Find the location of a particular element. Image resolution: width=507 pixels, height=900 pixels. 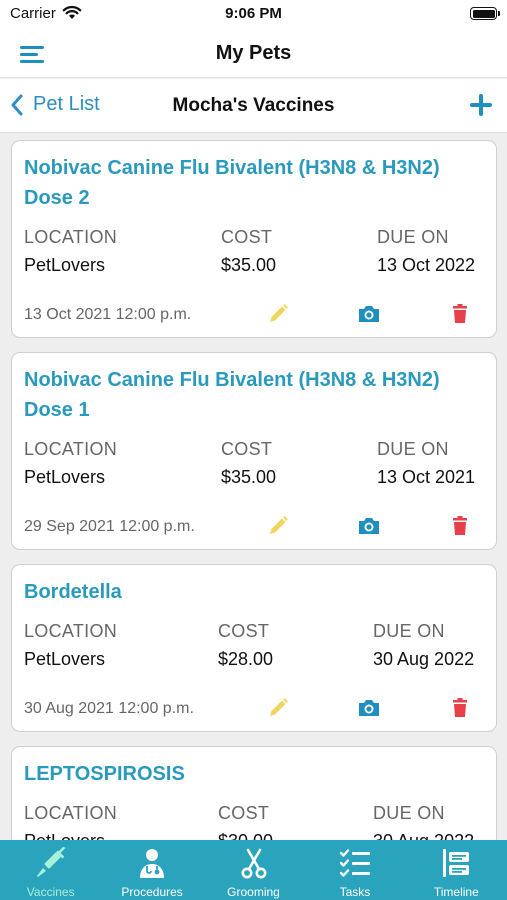

checklist-icon is located at coordinates (354, 863).